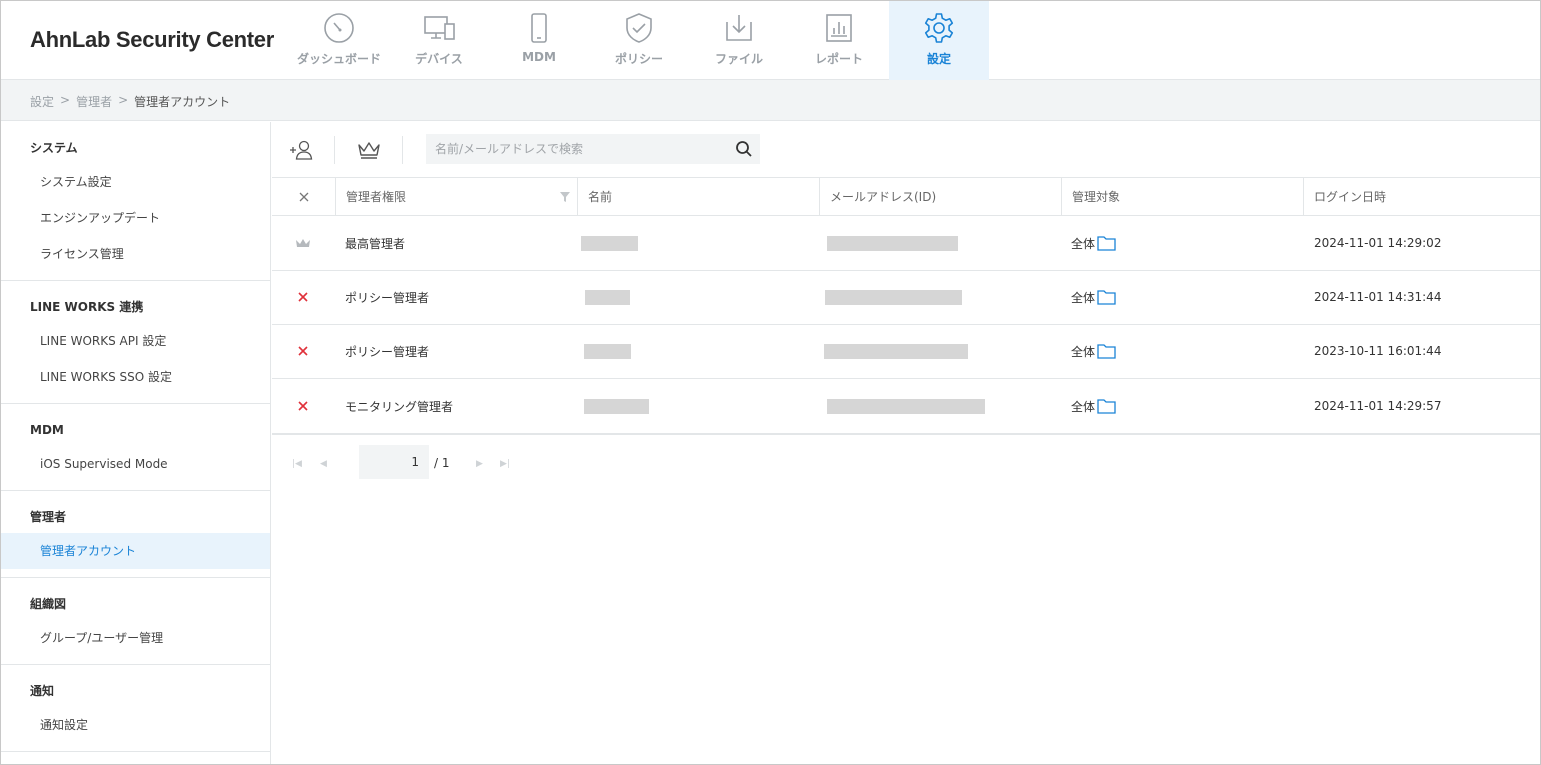 The width and height of the screenshot is (1541, 765). Describe the element at coordinates (135, 551) in the screenshot. I see `sidebar-item-admin-account: 管理者アカウント` at that location.